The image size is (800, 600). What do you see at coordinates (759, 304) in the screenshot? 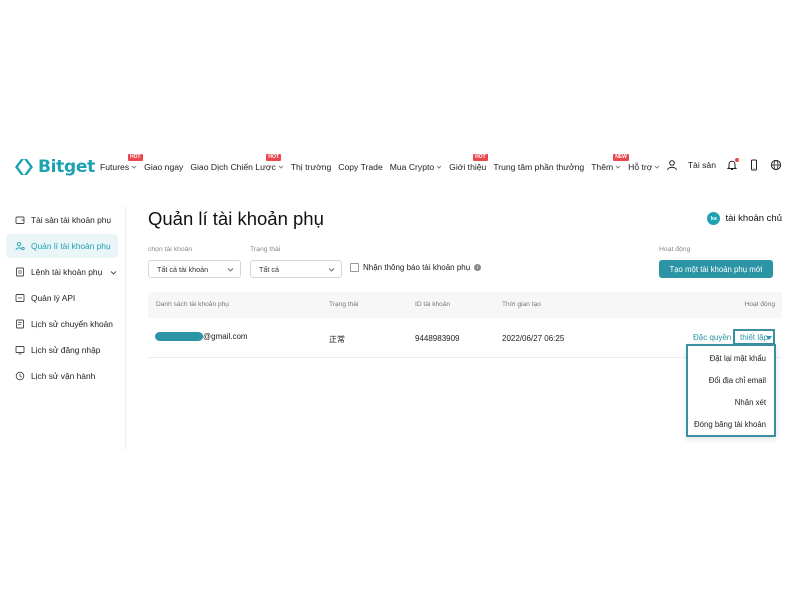
I see `column-header: Hoạt động` at bounding box center [759, 304].